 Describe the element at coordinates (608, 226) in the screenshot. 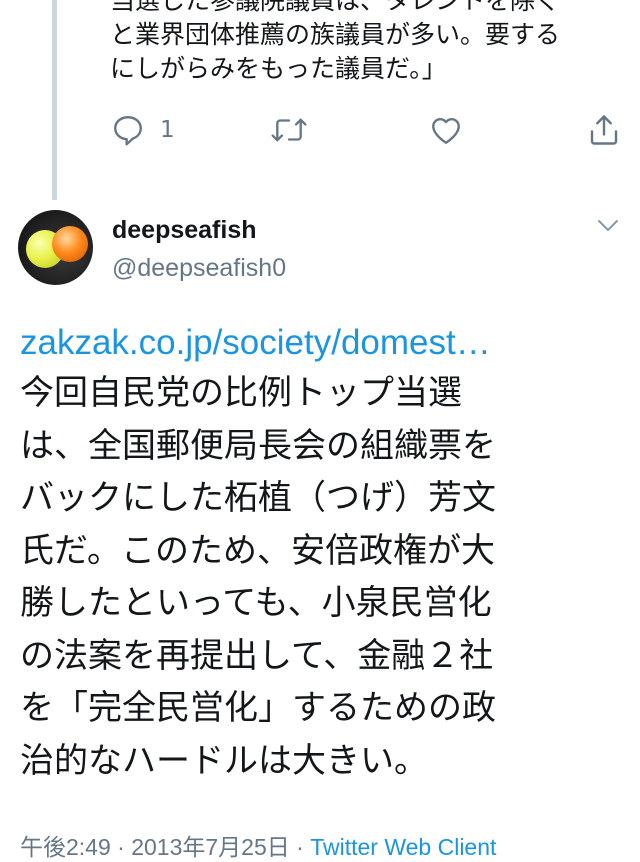

I see `more-options-button` at that location.